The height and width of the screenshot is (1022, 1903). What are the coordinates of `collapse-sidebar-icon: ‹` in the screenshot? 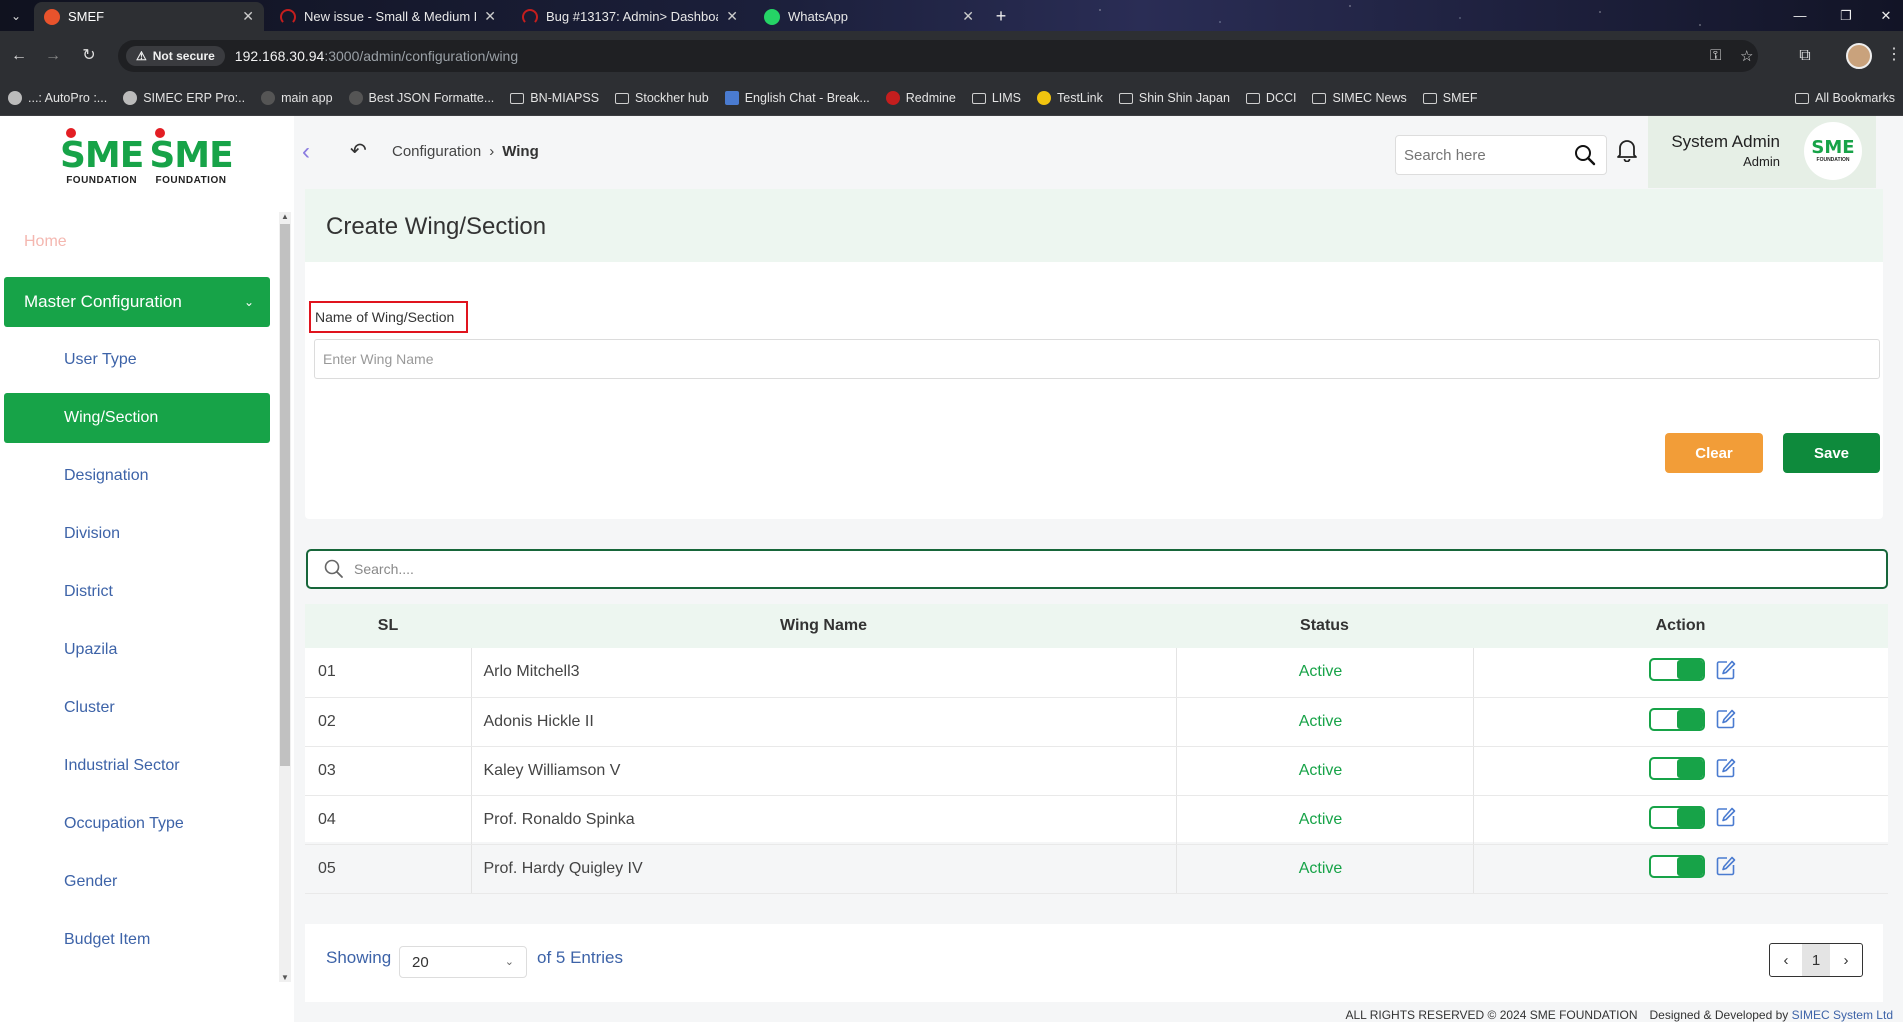 It's located at (306, 152).